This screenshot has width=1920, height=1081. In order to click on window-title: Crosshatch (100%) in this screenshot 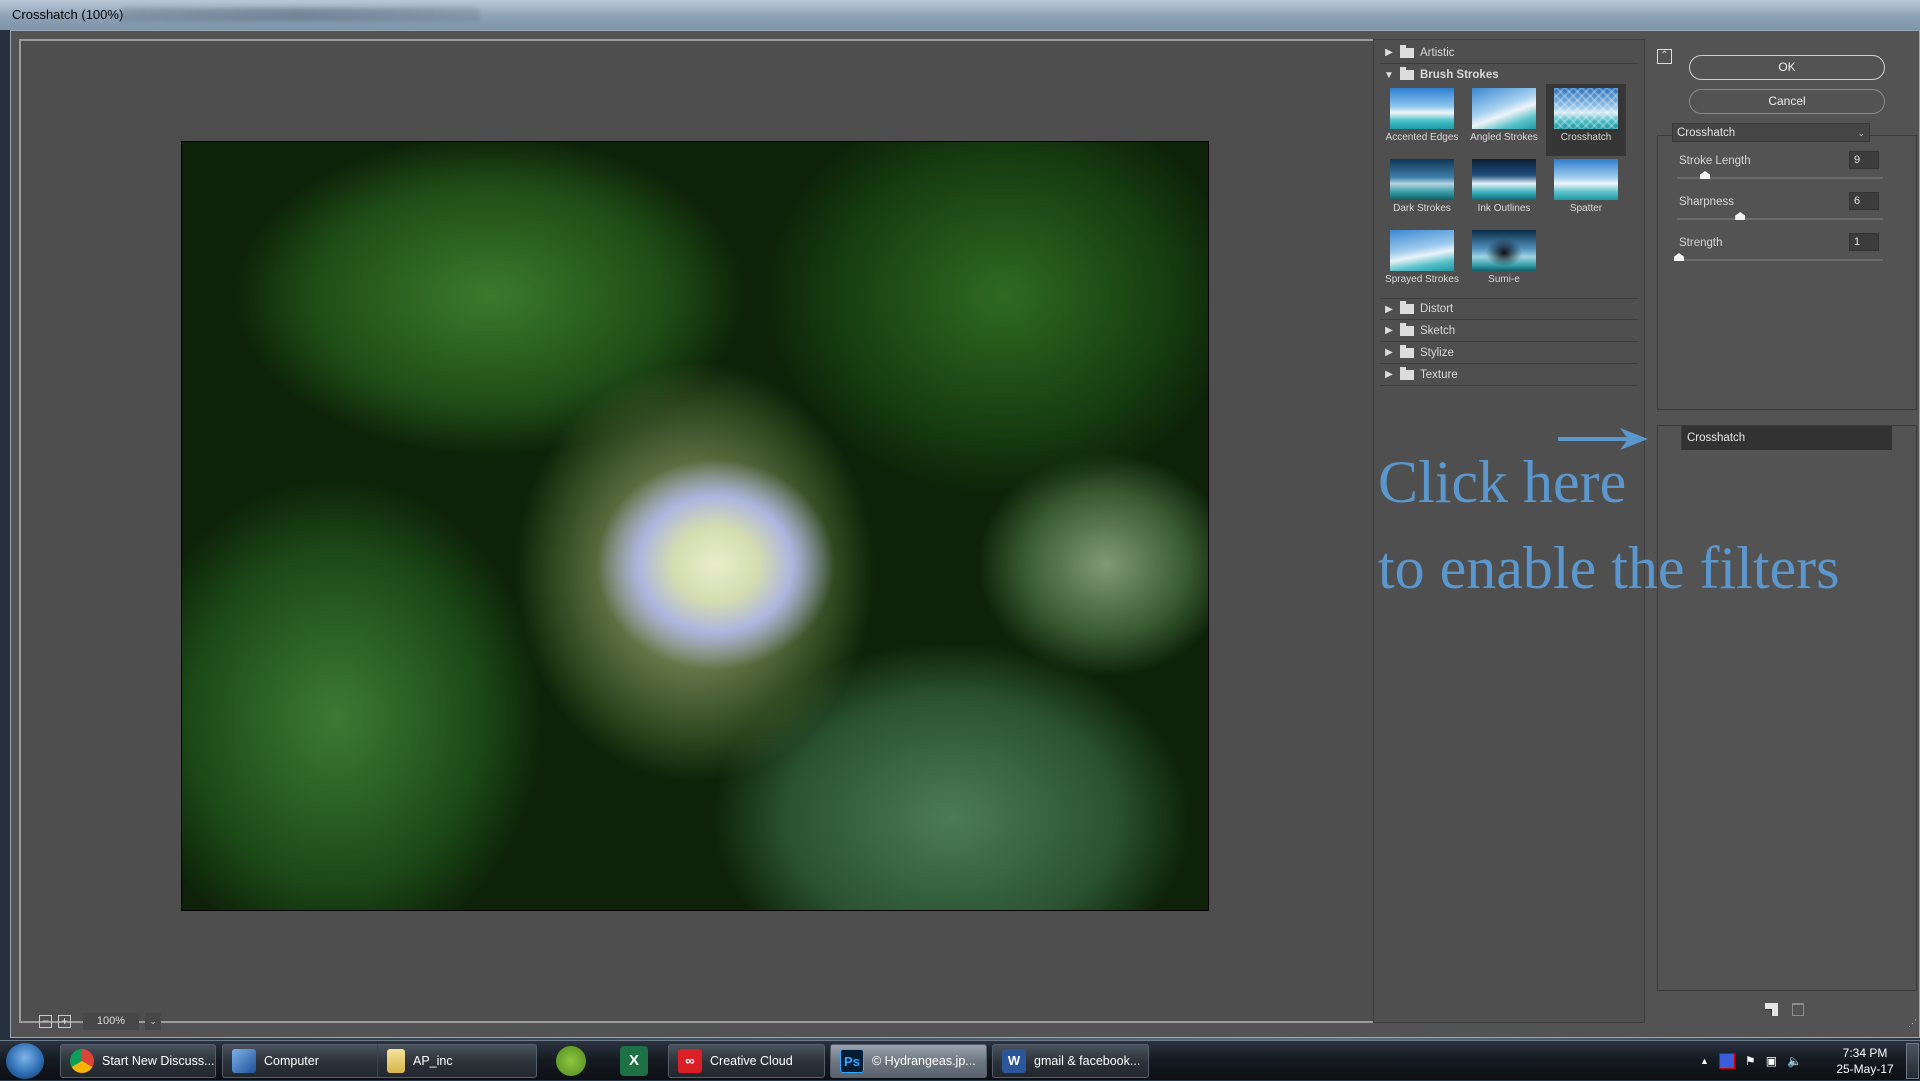, I will do `click(68, 14)`.